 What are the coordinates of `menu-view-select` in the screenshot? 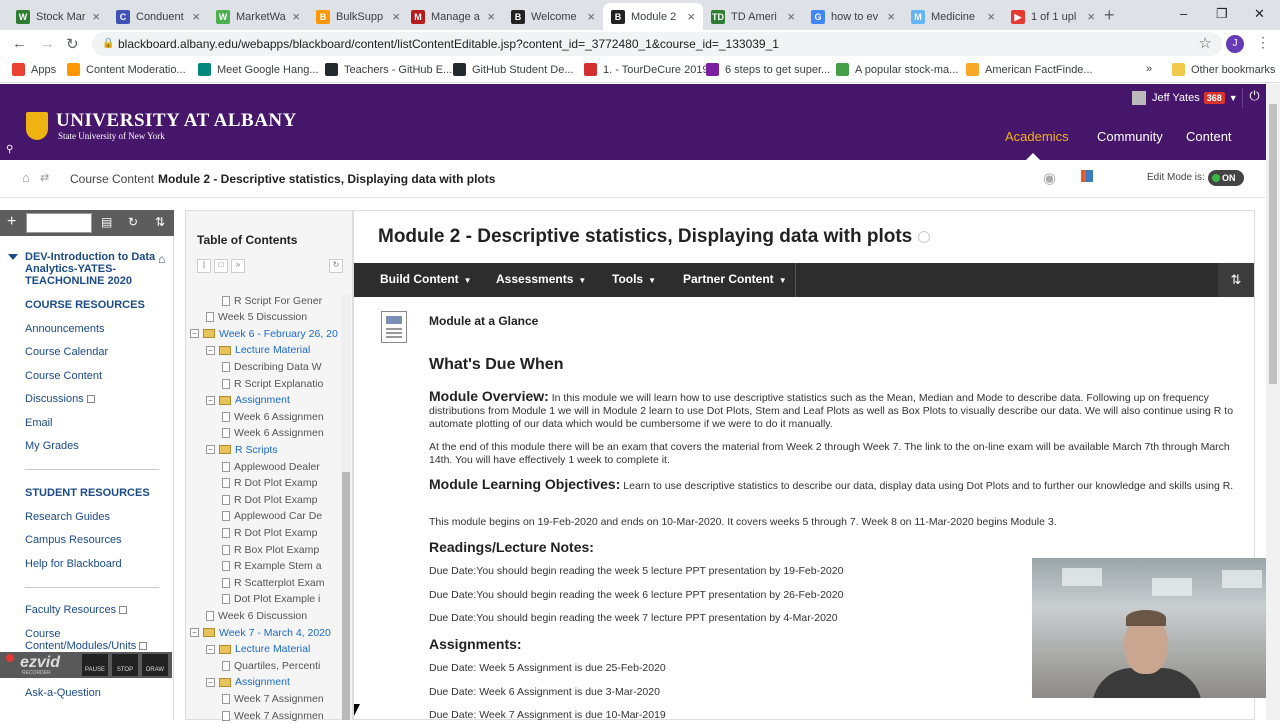 It's located at (59, 223).